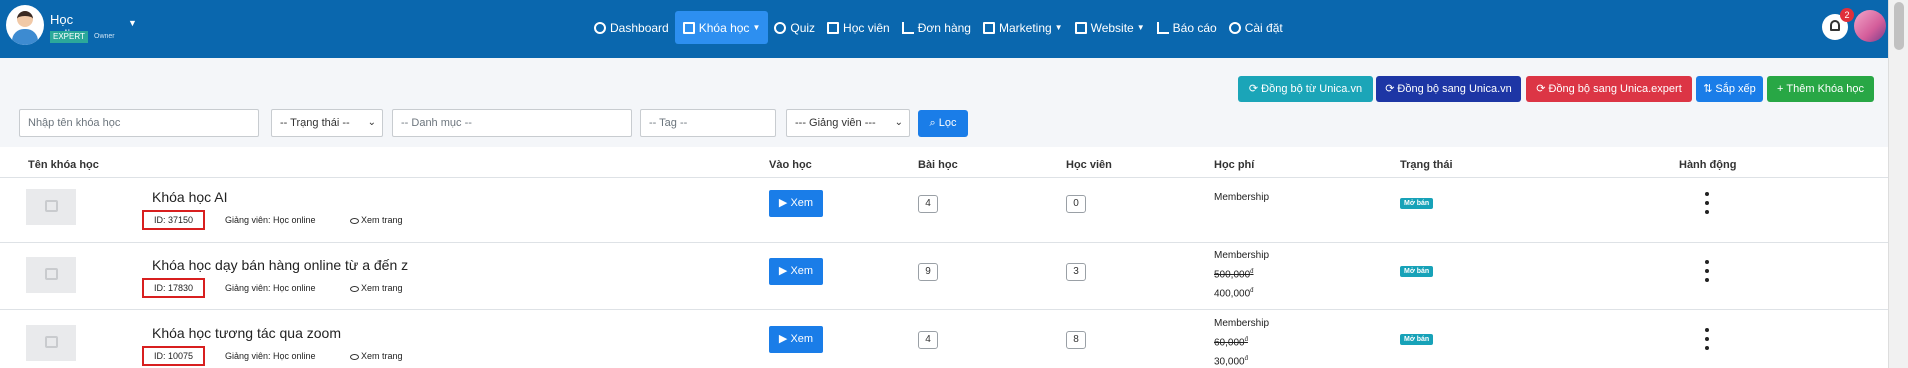 The width and height of the screenshot is (1908, 368). What do you see at coordinates (69, 37) in the screenshot?
I see `plan-badge: EXPERT` at bounding box center [69, 37].